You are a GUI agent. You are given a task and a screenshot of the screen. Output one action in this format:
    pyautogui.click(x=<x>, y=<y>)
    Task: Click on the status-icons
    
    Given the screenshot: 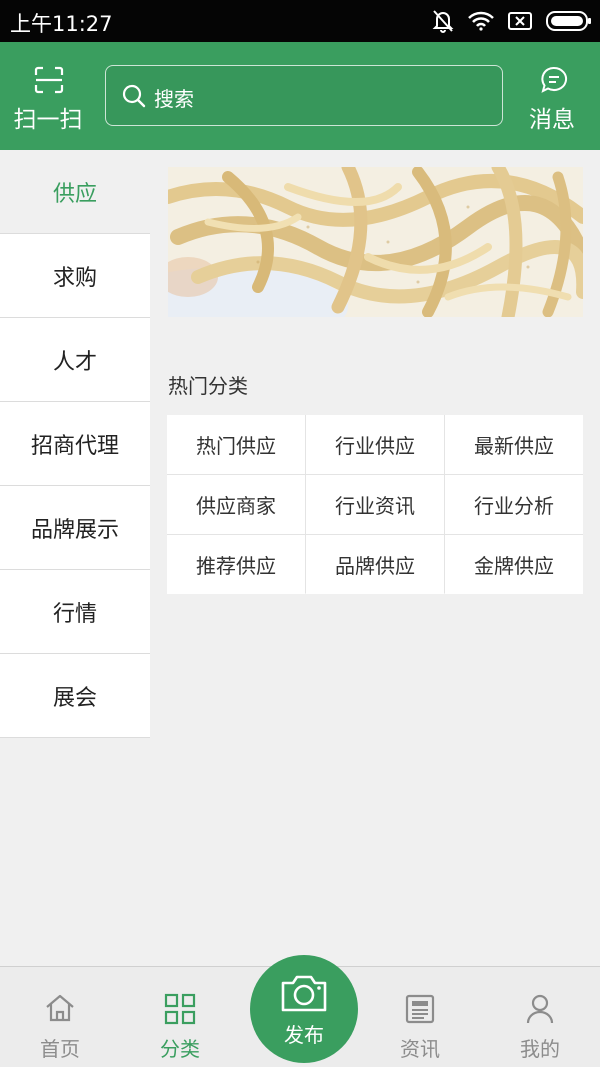 What is the action you would take?
    pyautogui.click(x=512, y=21)
    